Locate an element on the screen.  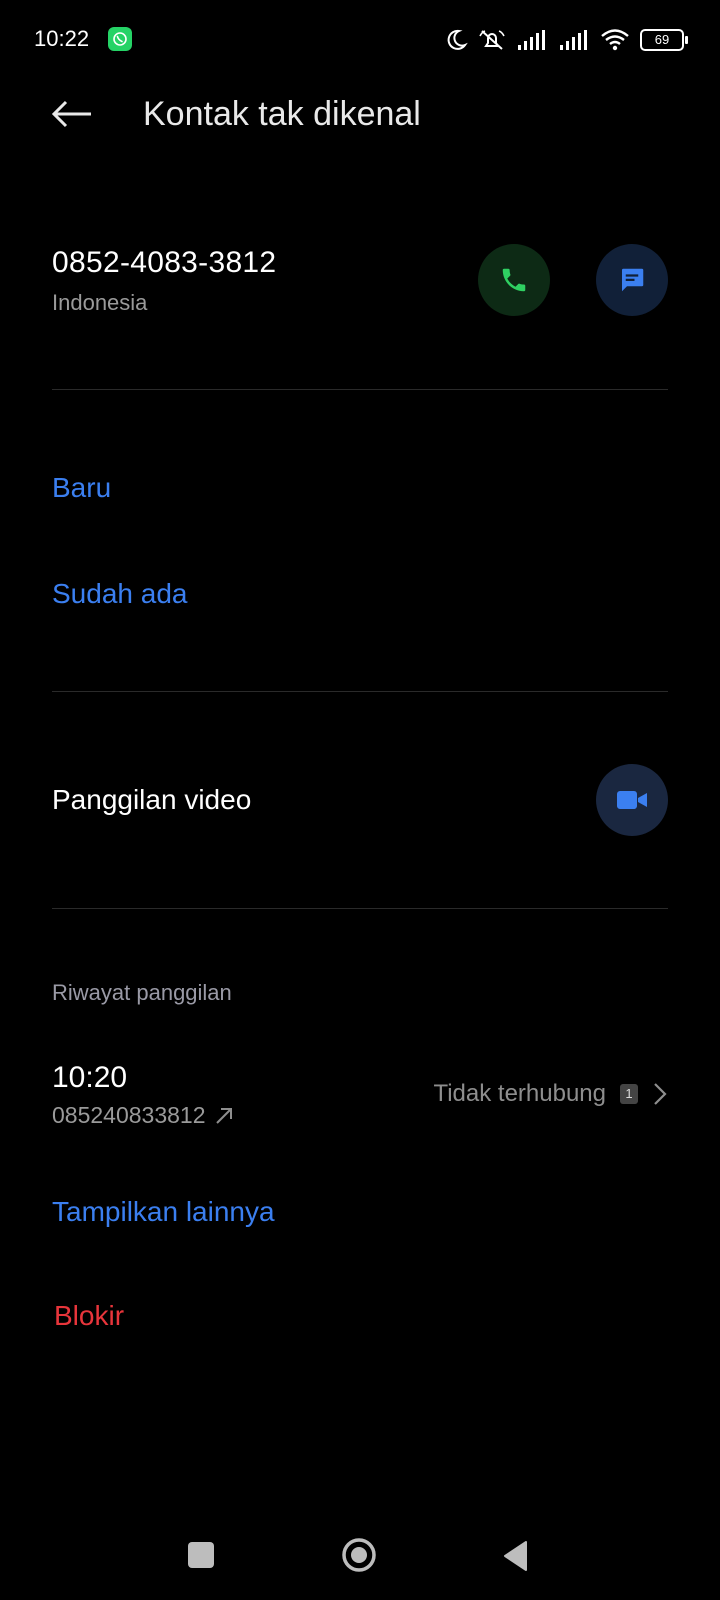
contact-number: 0852-4083-3812 is located at coordinates (164, 262).